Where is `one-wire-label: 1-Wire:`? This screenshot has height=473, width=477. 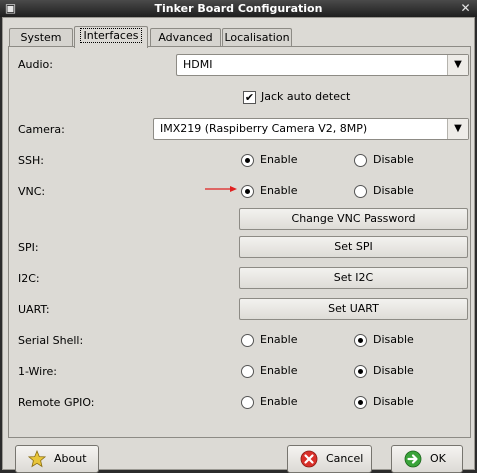
one-wire-label: 1-Wire: is located at coordinates (37, 371).